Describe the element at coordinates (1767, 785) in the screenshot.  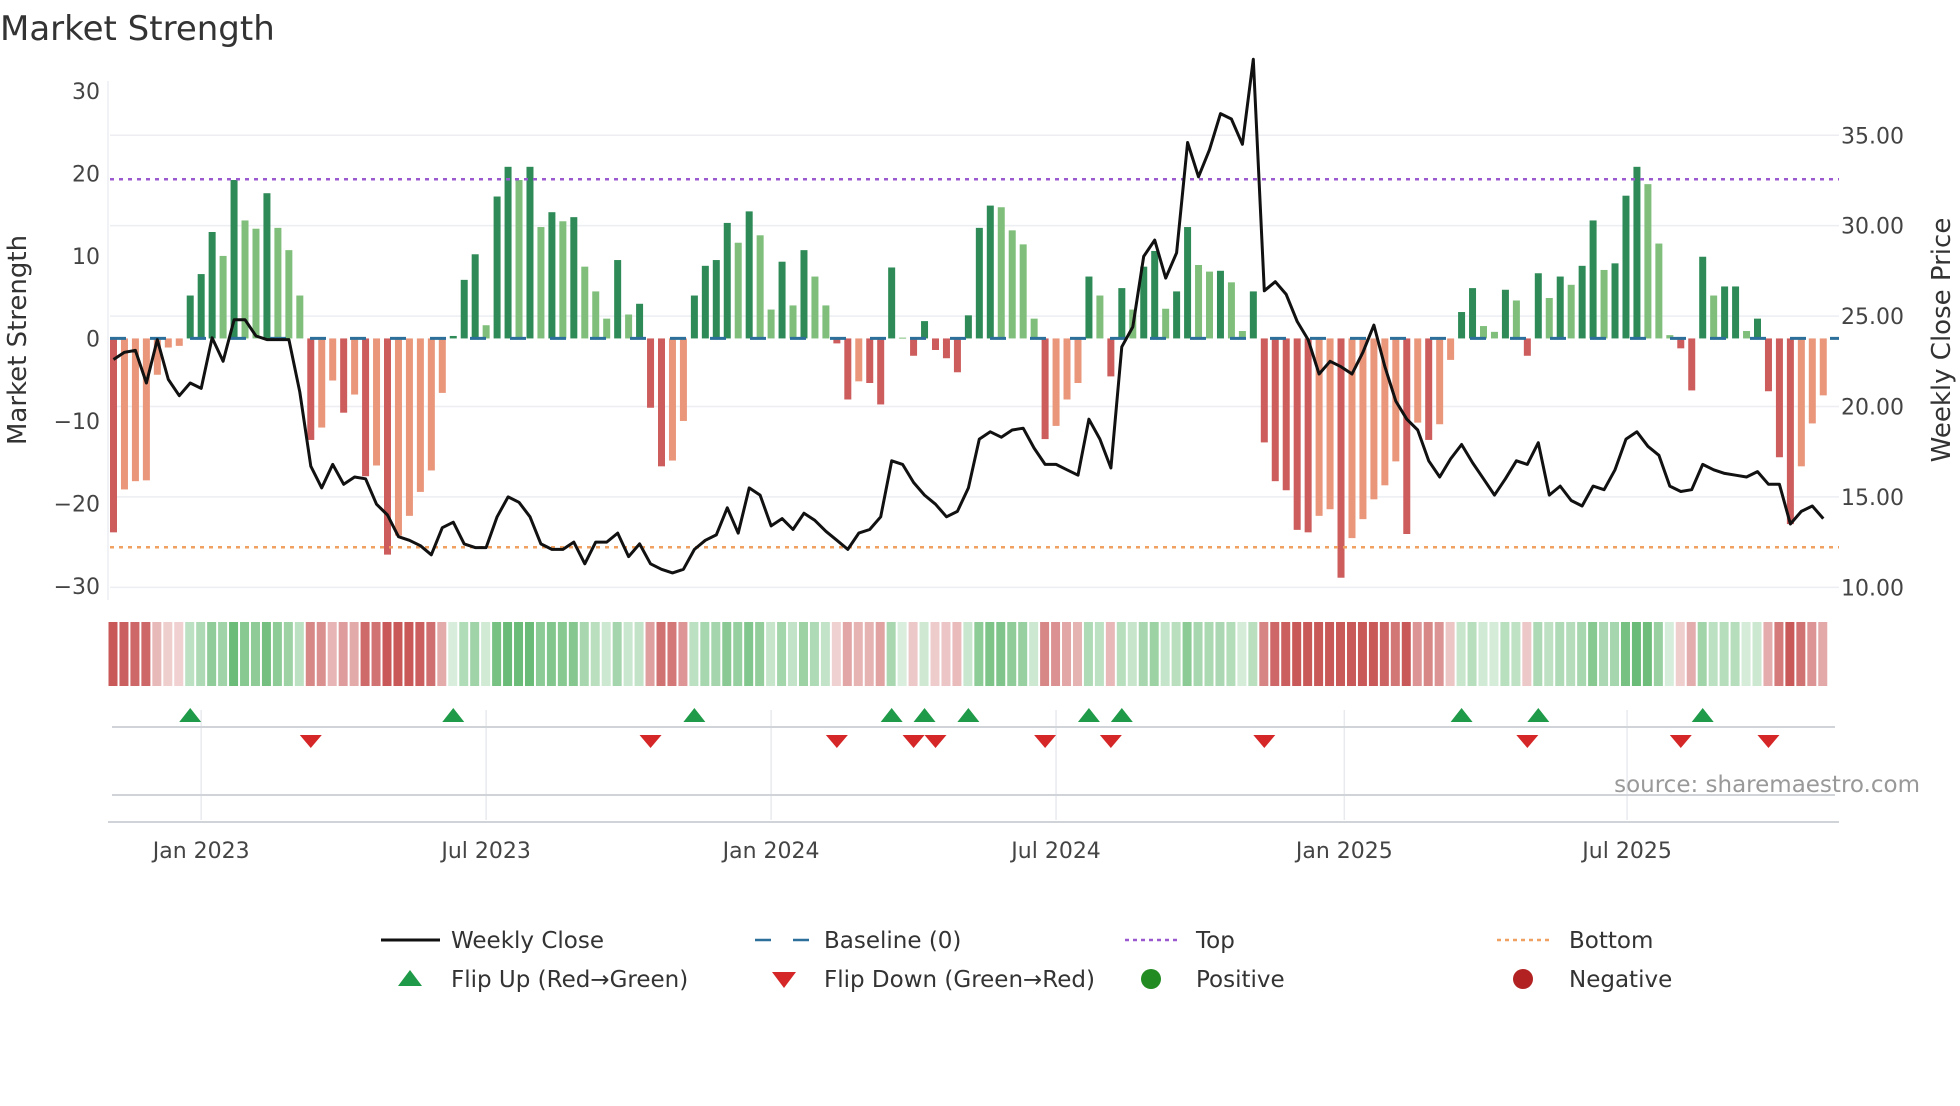
I see `source-note: source: sharemaestro.com` at that location.